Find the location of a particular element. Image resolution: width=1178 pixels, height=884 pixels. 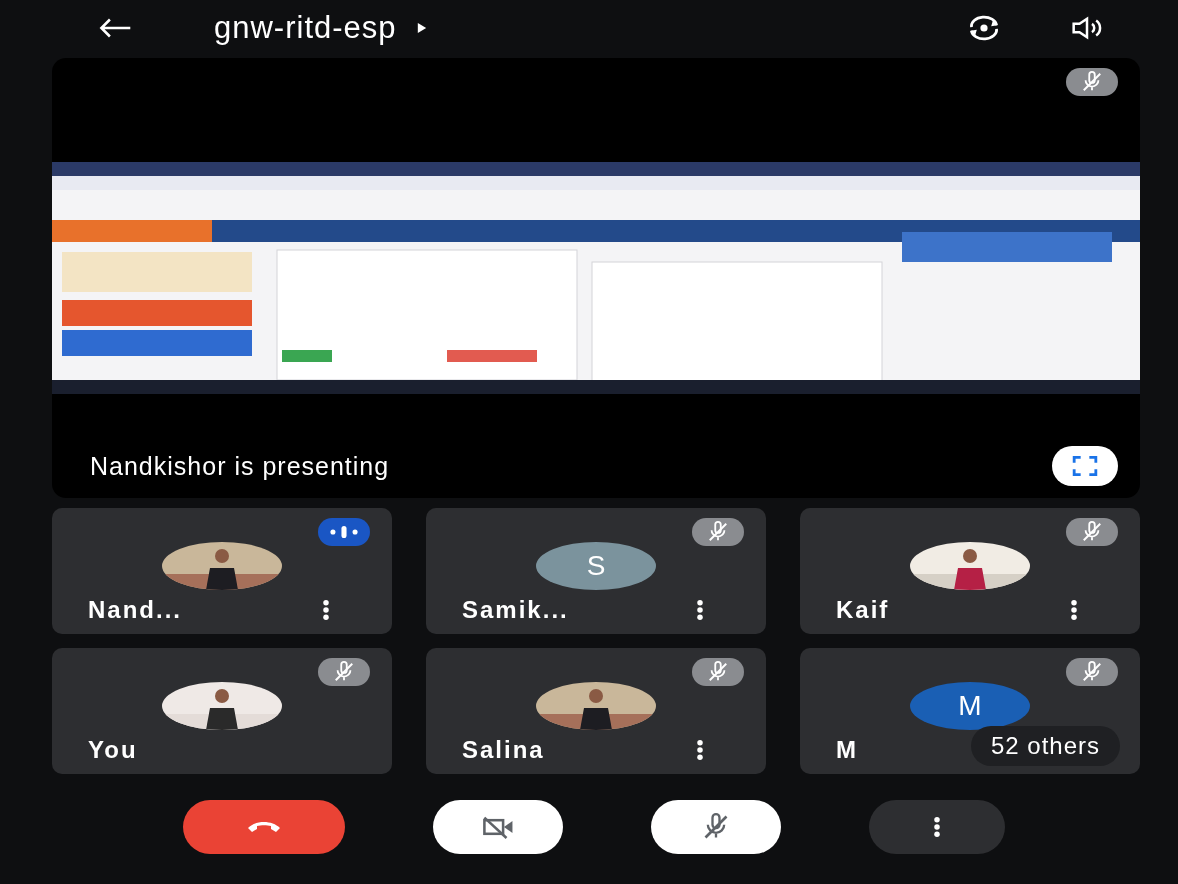

others-count: 52 others is located at coordinates (1045, 746).